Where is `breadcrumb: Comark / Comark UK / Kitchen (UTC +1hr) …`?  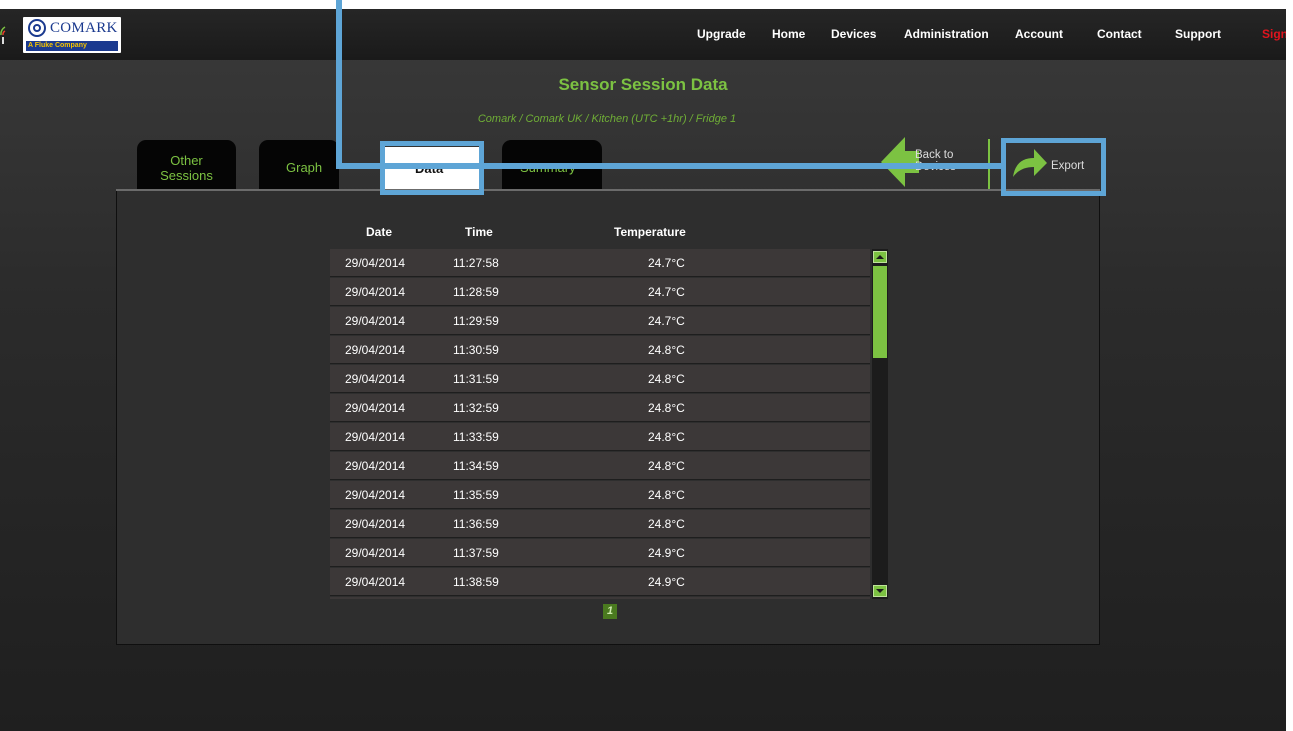 breadcrumb: Comark / Comark UK / Kitchen (UTC +1hr) … is located at coordinates (607, 119).